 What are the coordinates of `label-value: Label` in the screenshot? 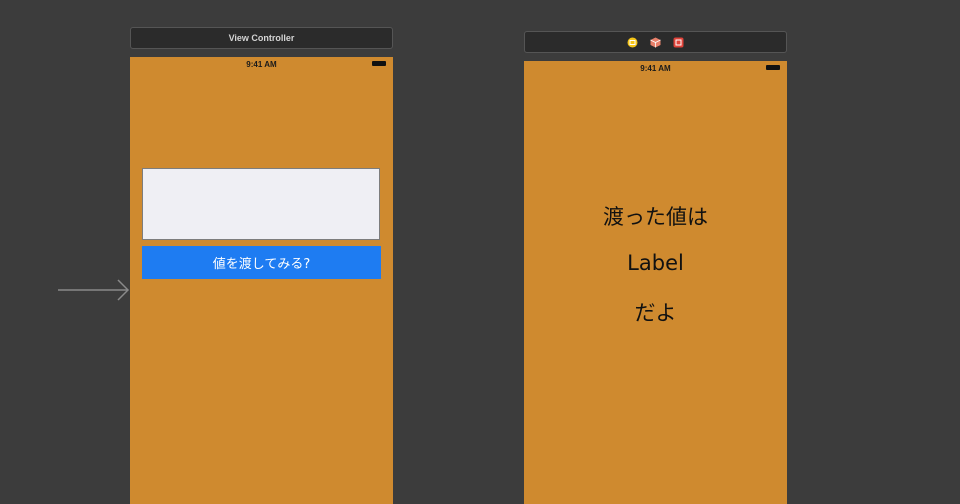 It's located at (655, 263).